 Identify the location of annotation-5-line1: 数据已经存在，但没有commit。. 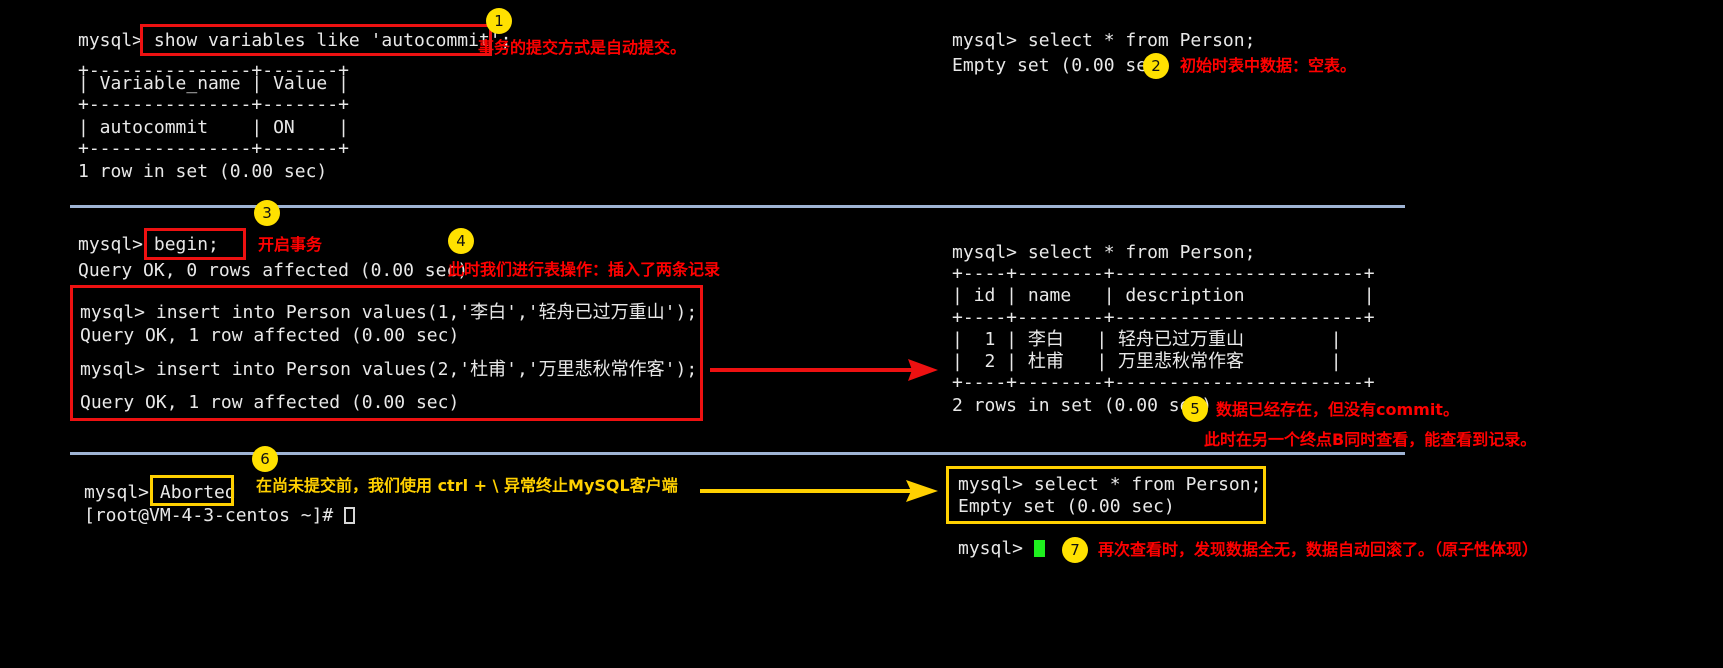
(1337, 409).